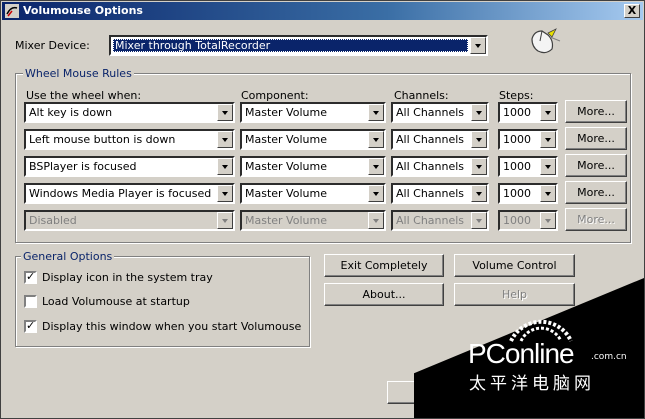 The image size is (645, 419). Describe the element at coordinates (30, 301) in the screenshot. I see `option-checkbox` at that location.